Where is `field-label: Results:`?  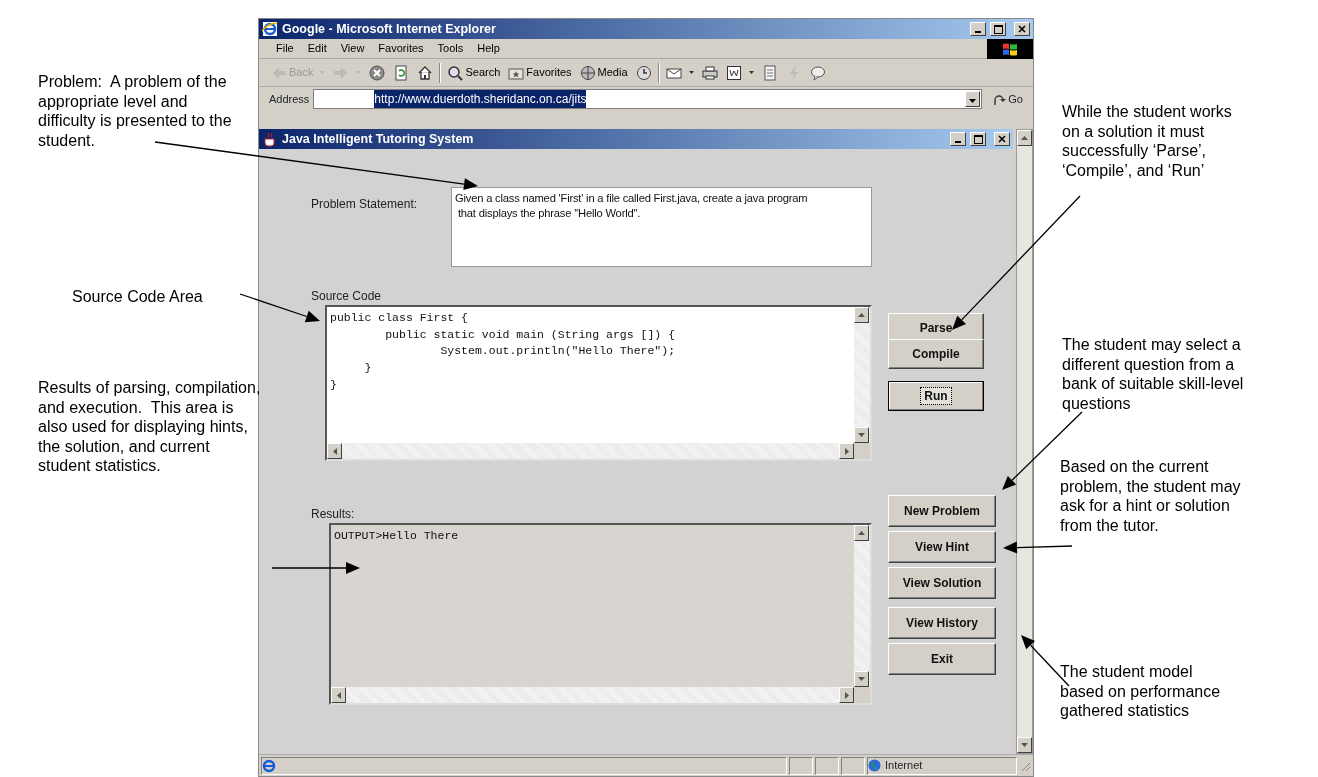 field-label: Results: is located at coordinates (333, 514).